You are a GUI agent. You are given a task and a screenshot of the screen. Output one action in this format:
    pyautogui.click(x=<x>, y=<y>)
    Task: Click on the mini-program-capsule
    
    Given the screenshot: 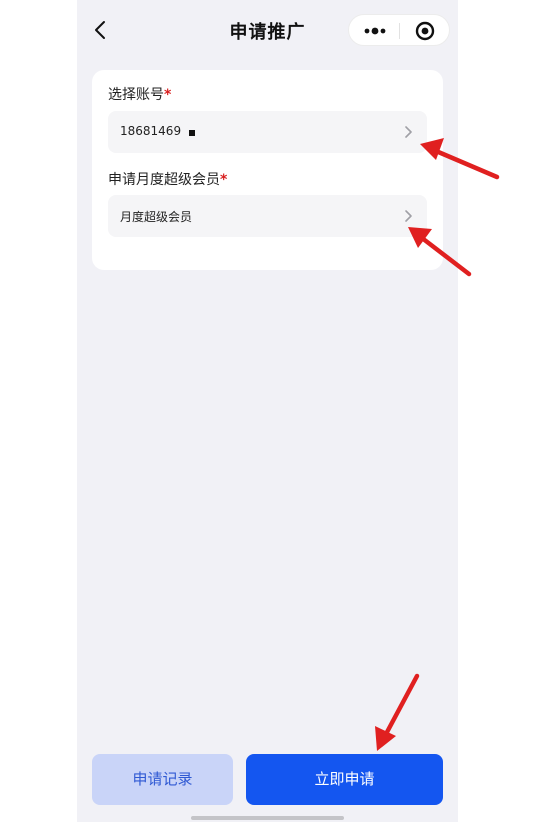 What is the action you would take?
    pyautogui.click(x=399, y=30)
    